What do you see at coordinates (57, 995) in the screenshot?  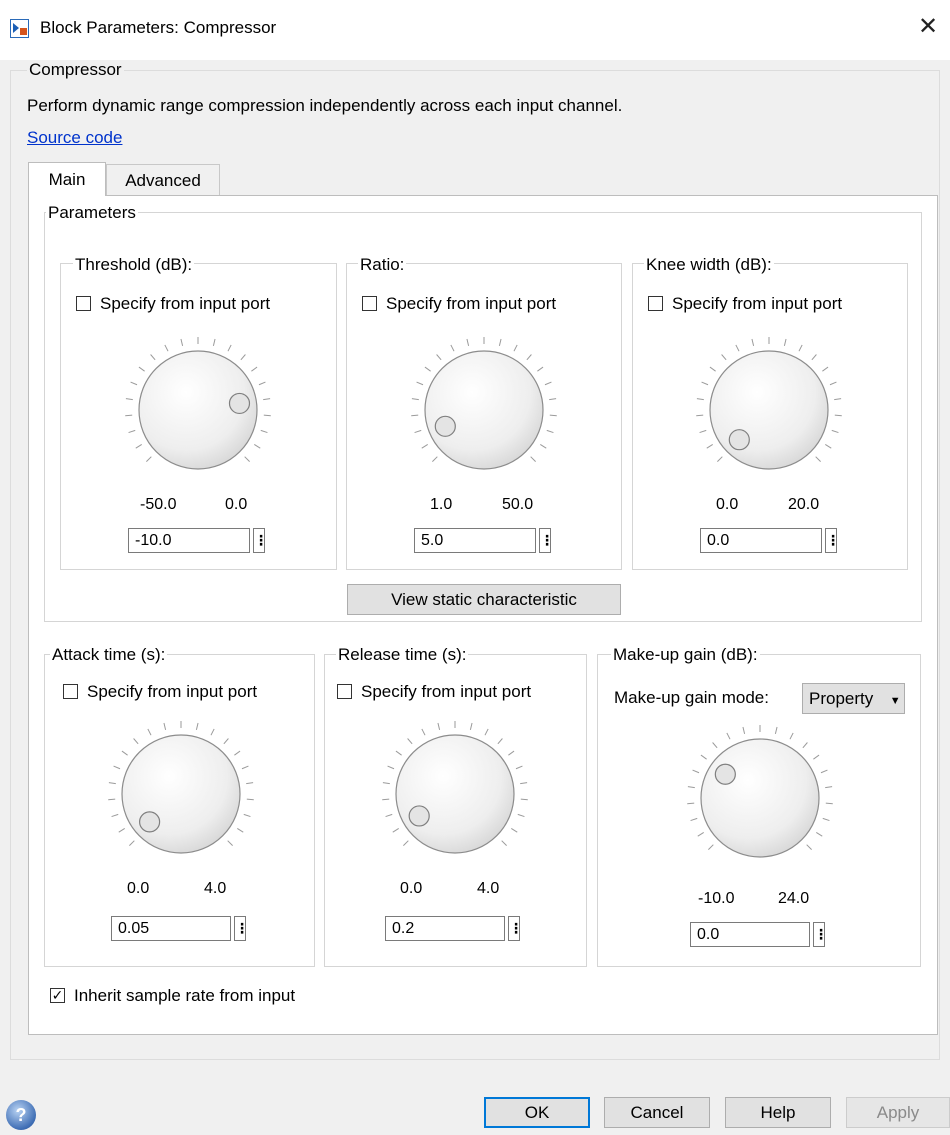 I see `inherit-sample-rate-checkbox: ✓` at bounding box center [57, 995].